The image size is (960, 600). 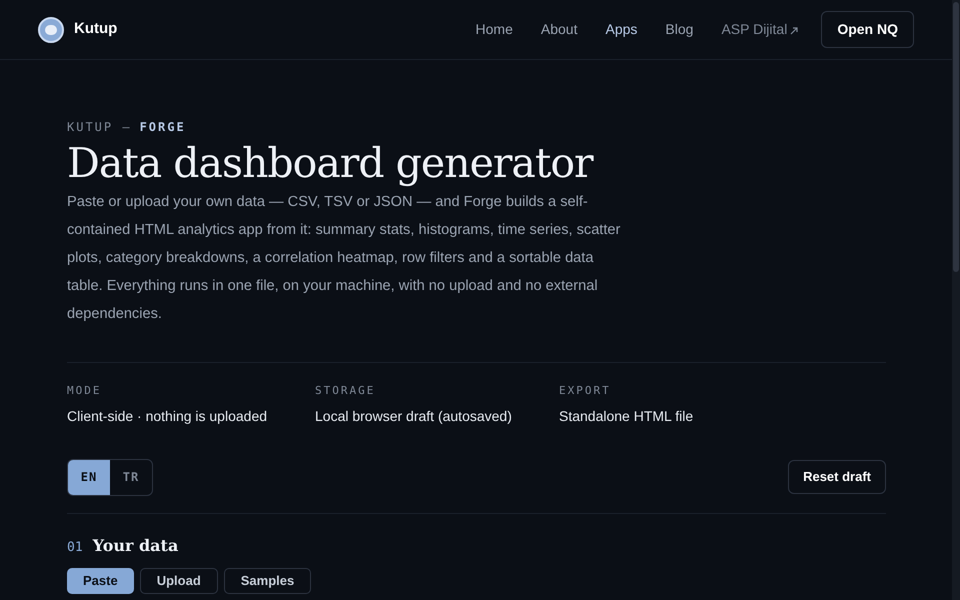 What do you see at coordinates (163, 127) in the screenshot?
I see `eyebrow-name: FORGE` at bounding box center [163, 127].